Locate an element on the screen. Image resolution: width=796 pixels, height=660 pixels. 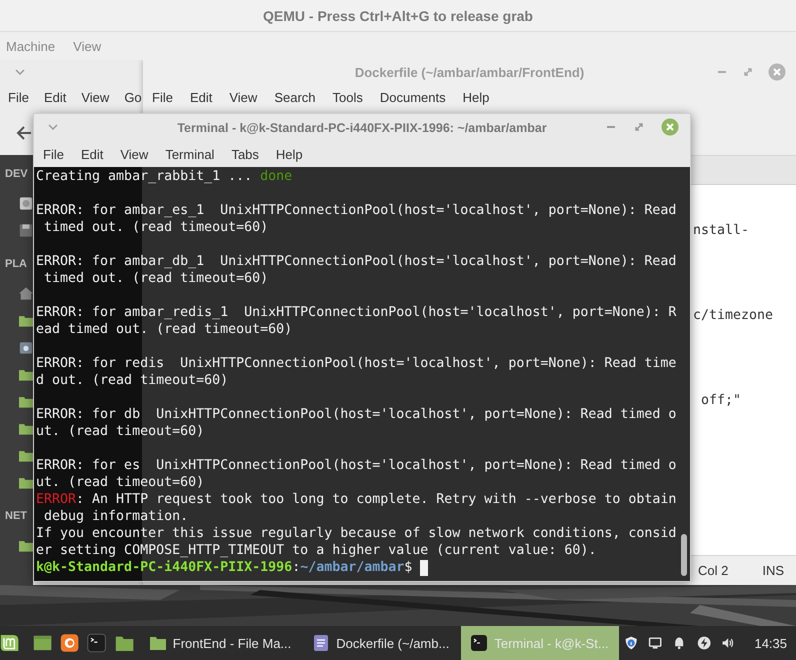
terminal-line: ERROR: for ambar_db_1 UnixHTTPConnectionPool(host='localhost', port=None): Read is located at coordinates (356, 261).